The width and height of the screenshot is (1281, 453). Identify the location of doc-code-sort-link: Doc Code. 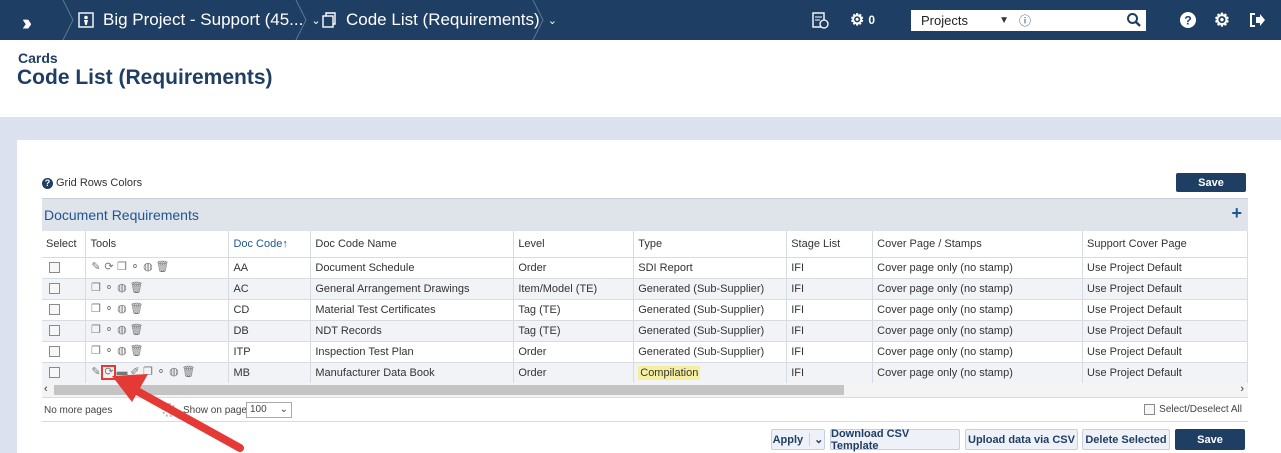
(257, 244).